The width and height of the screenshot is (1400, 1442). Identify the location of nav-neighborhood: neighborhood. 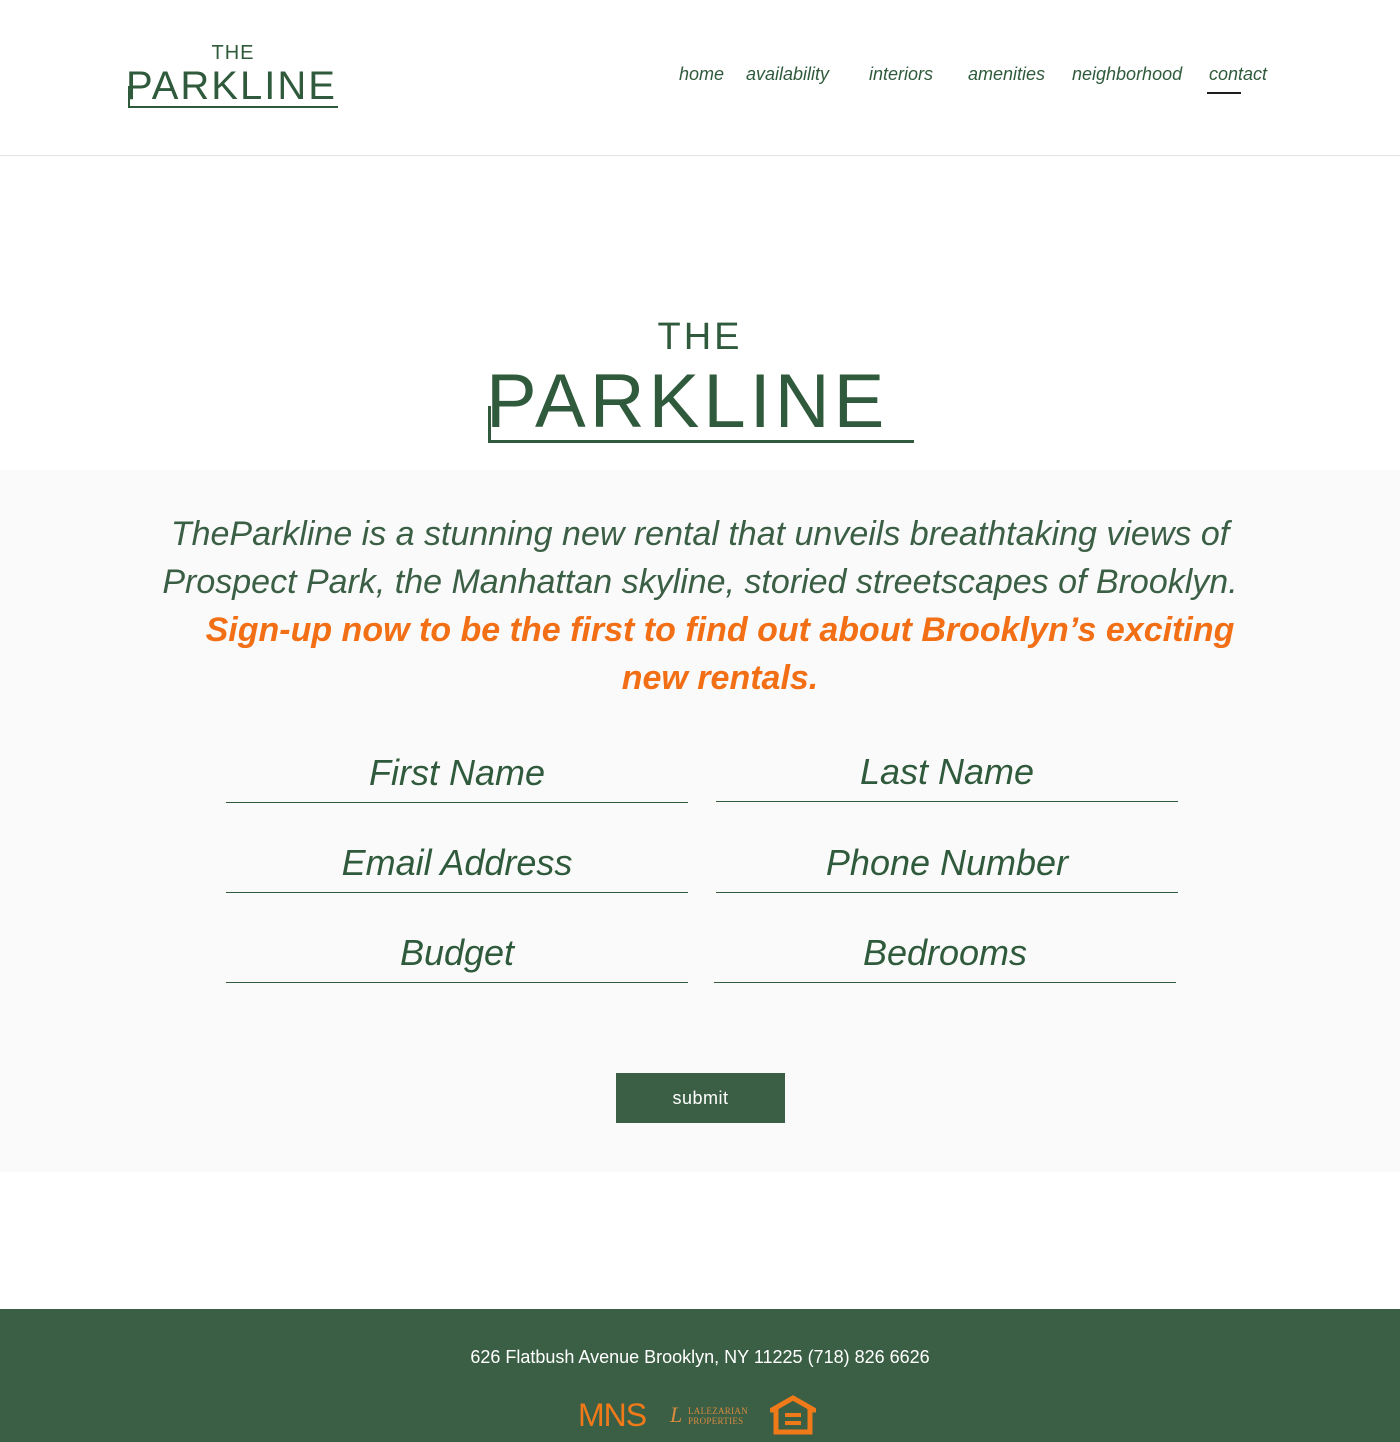
(1127, 74).